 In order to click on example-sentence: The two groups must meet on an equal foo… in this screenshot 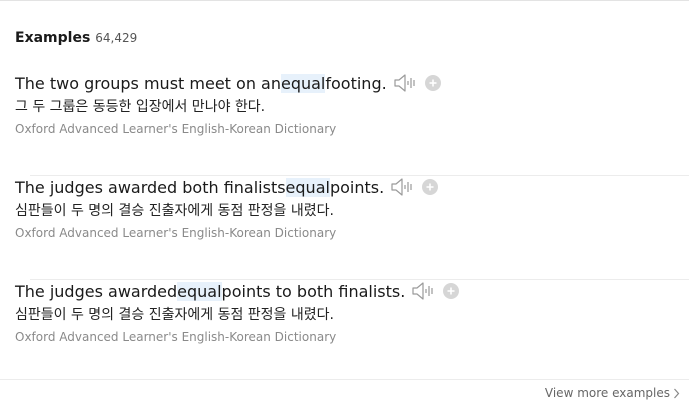, I will do `click(352, 83)`.